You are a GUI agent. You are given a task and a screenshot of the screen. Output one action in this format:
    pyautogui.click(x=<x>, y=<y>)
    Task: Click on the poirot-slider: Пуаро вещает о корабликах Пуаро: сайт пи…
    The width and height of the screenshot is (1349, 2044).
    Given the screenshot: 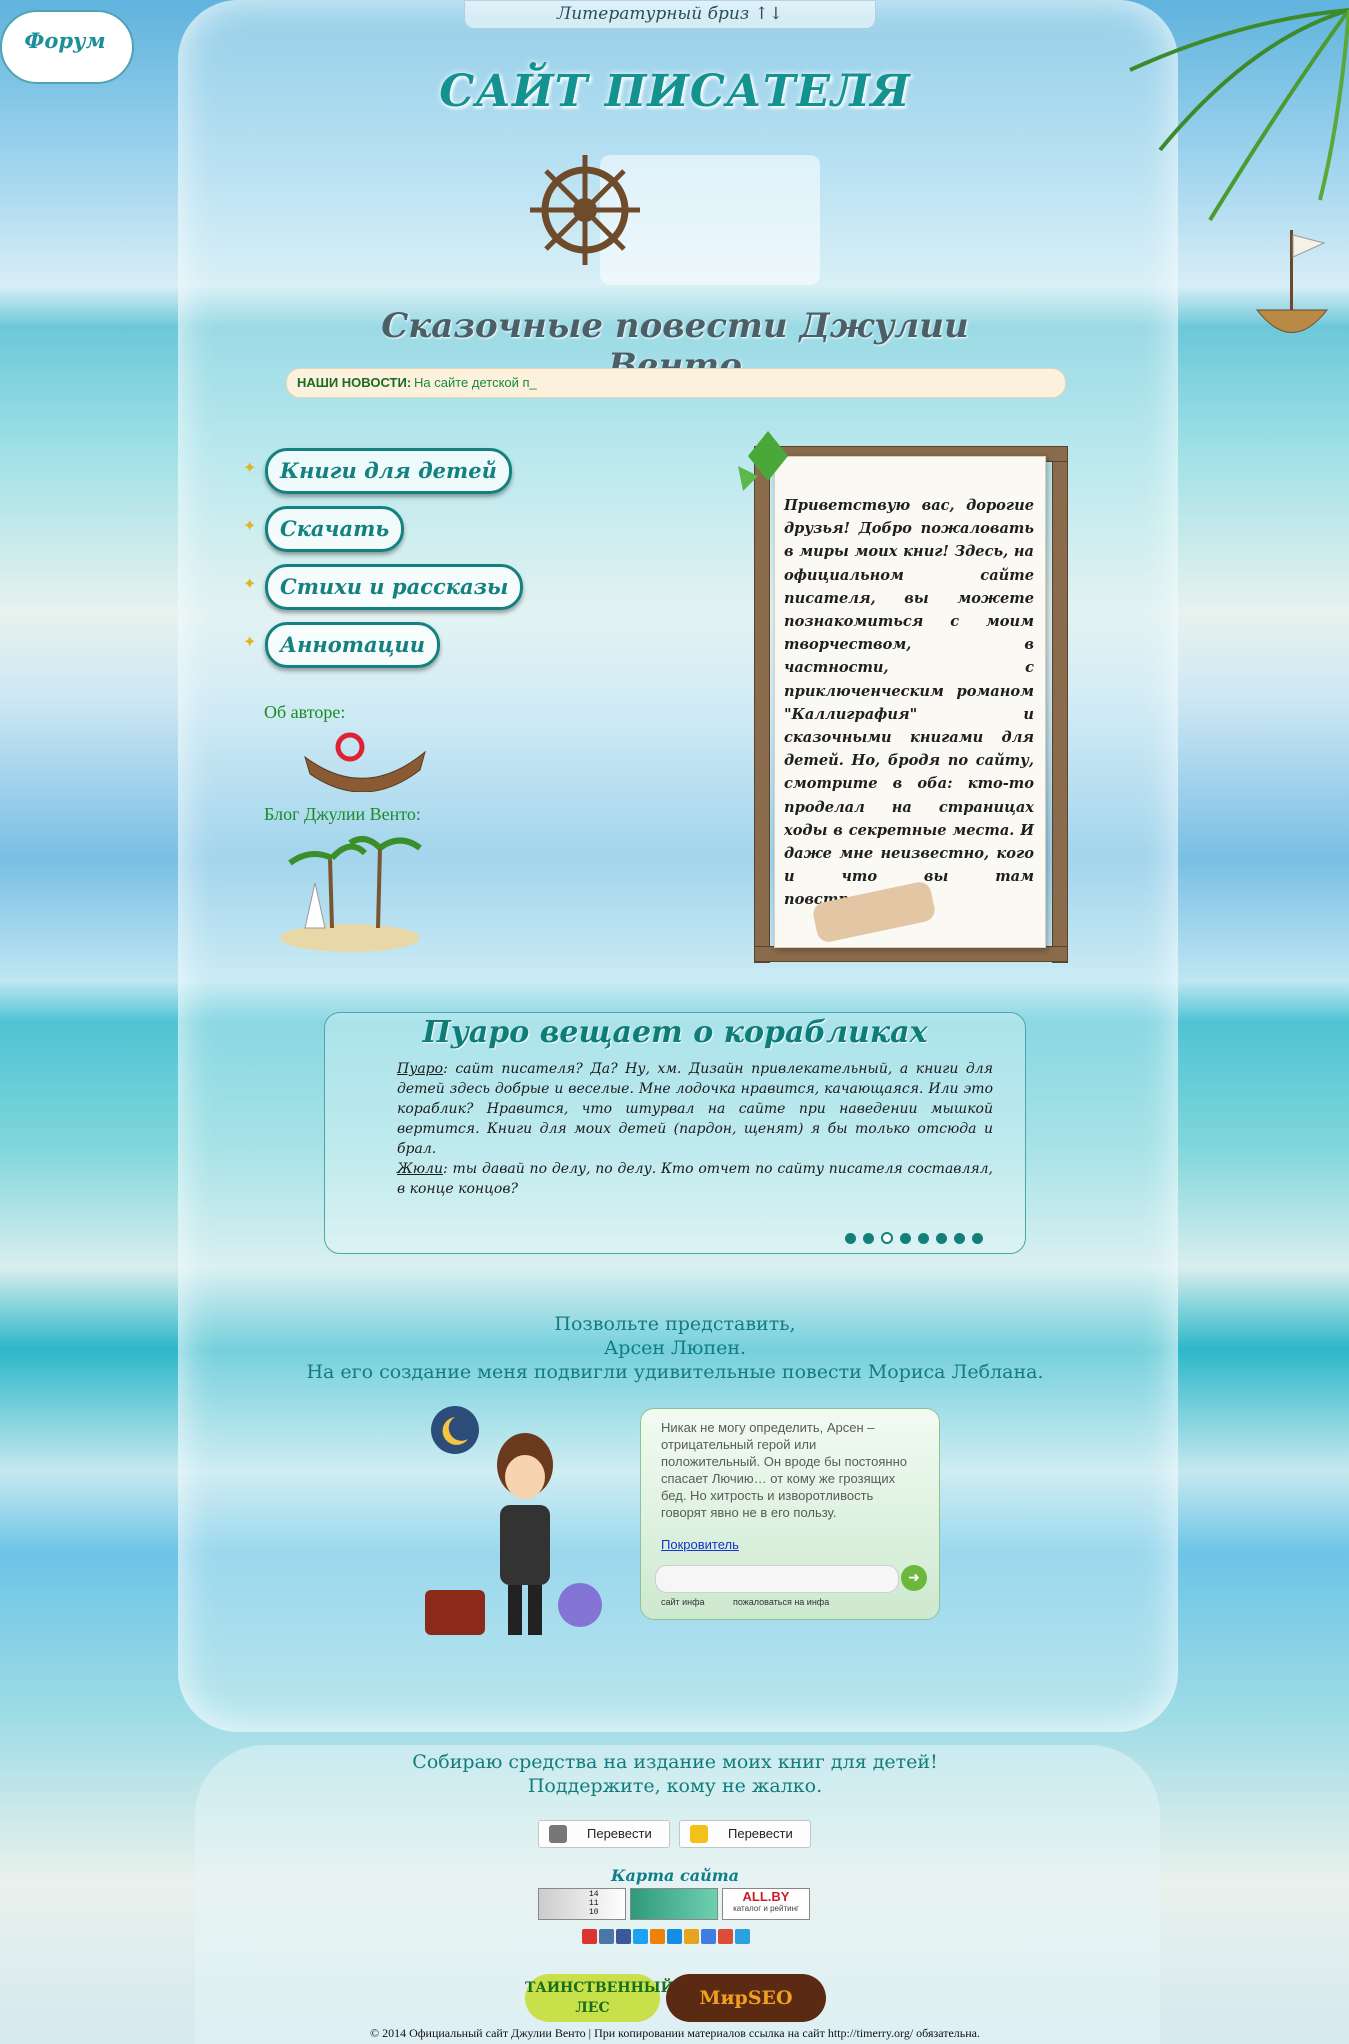 What is the action you would take?
    pyautogui.click(x=675, y=1133)
    